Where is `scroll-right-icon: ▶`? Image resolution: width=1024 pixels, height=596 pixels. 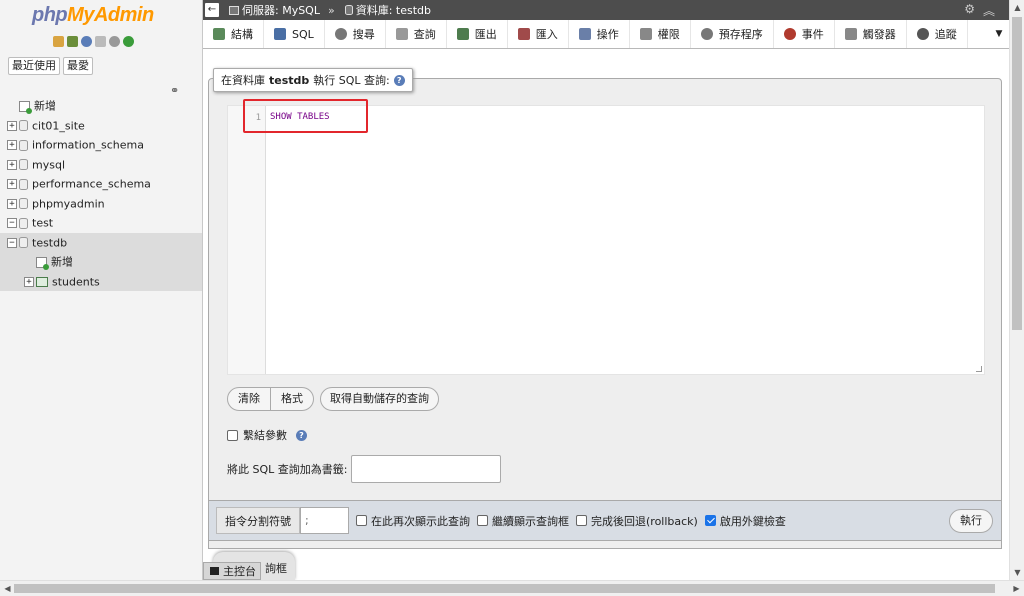
scroll-right-icon: ▶ is located at coordinates (1016, 588).